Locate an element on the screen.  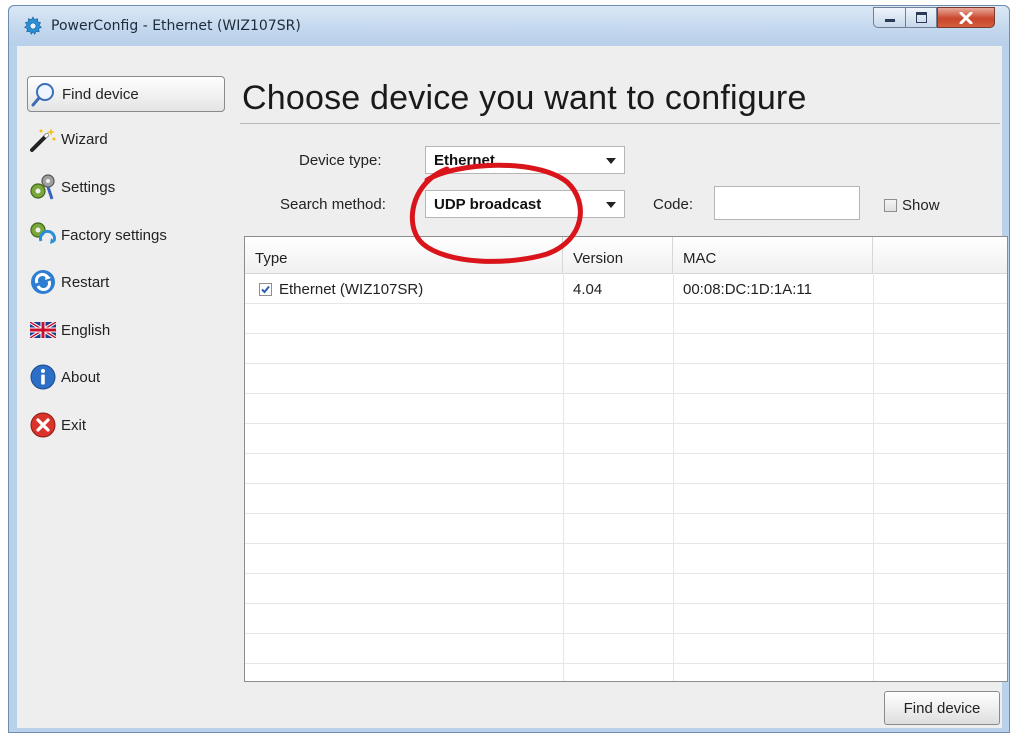
sidebar-item-label: Settings is located at coordinates (88, 187).